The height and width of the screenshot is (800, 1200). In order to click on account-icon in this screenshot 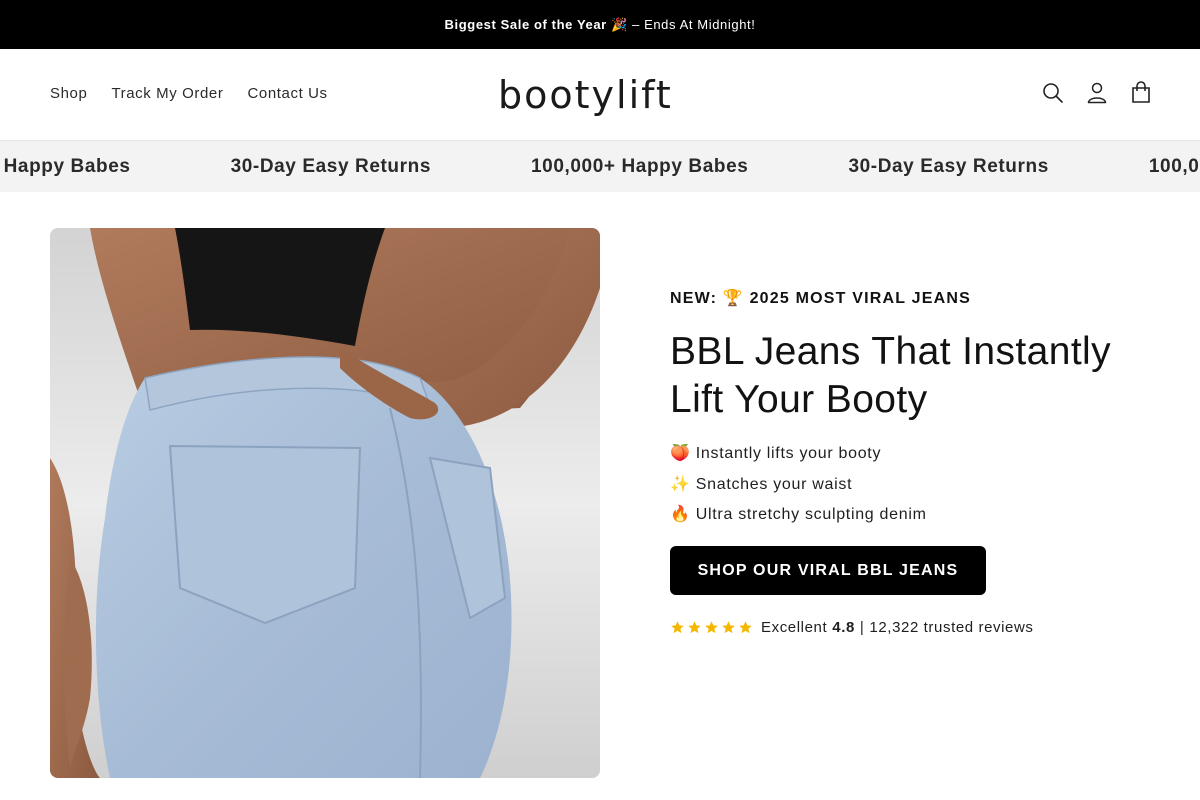, I will do `click(1097, 93)`.